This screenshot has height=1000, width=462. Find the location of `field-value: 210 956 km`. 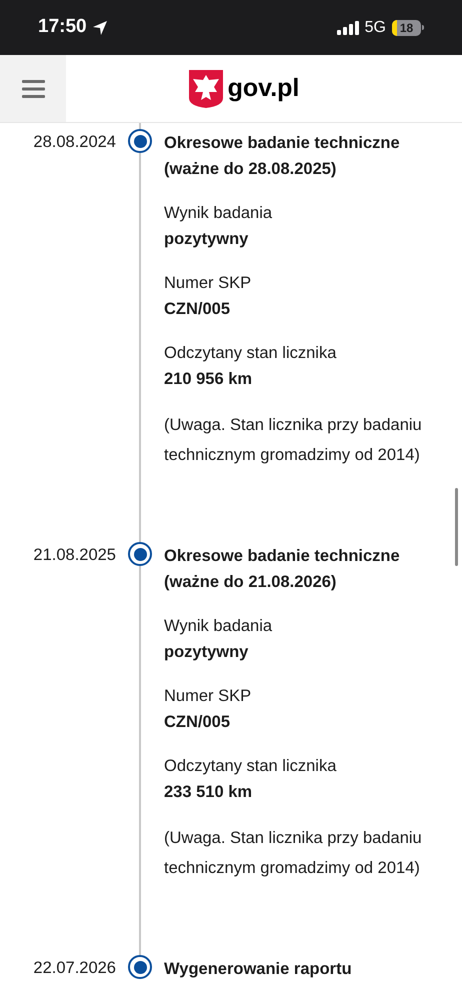

field-value: 210 956 km is located at coordinates (209, 379).